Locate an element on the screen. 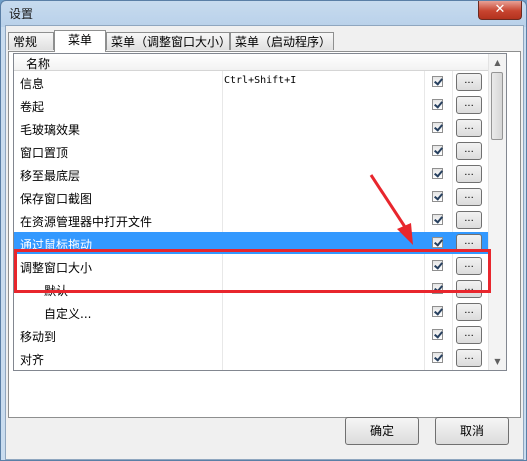  cancel-button: 取消 is located at coordinates (472, 431).